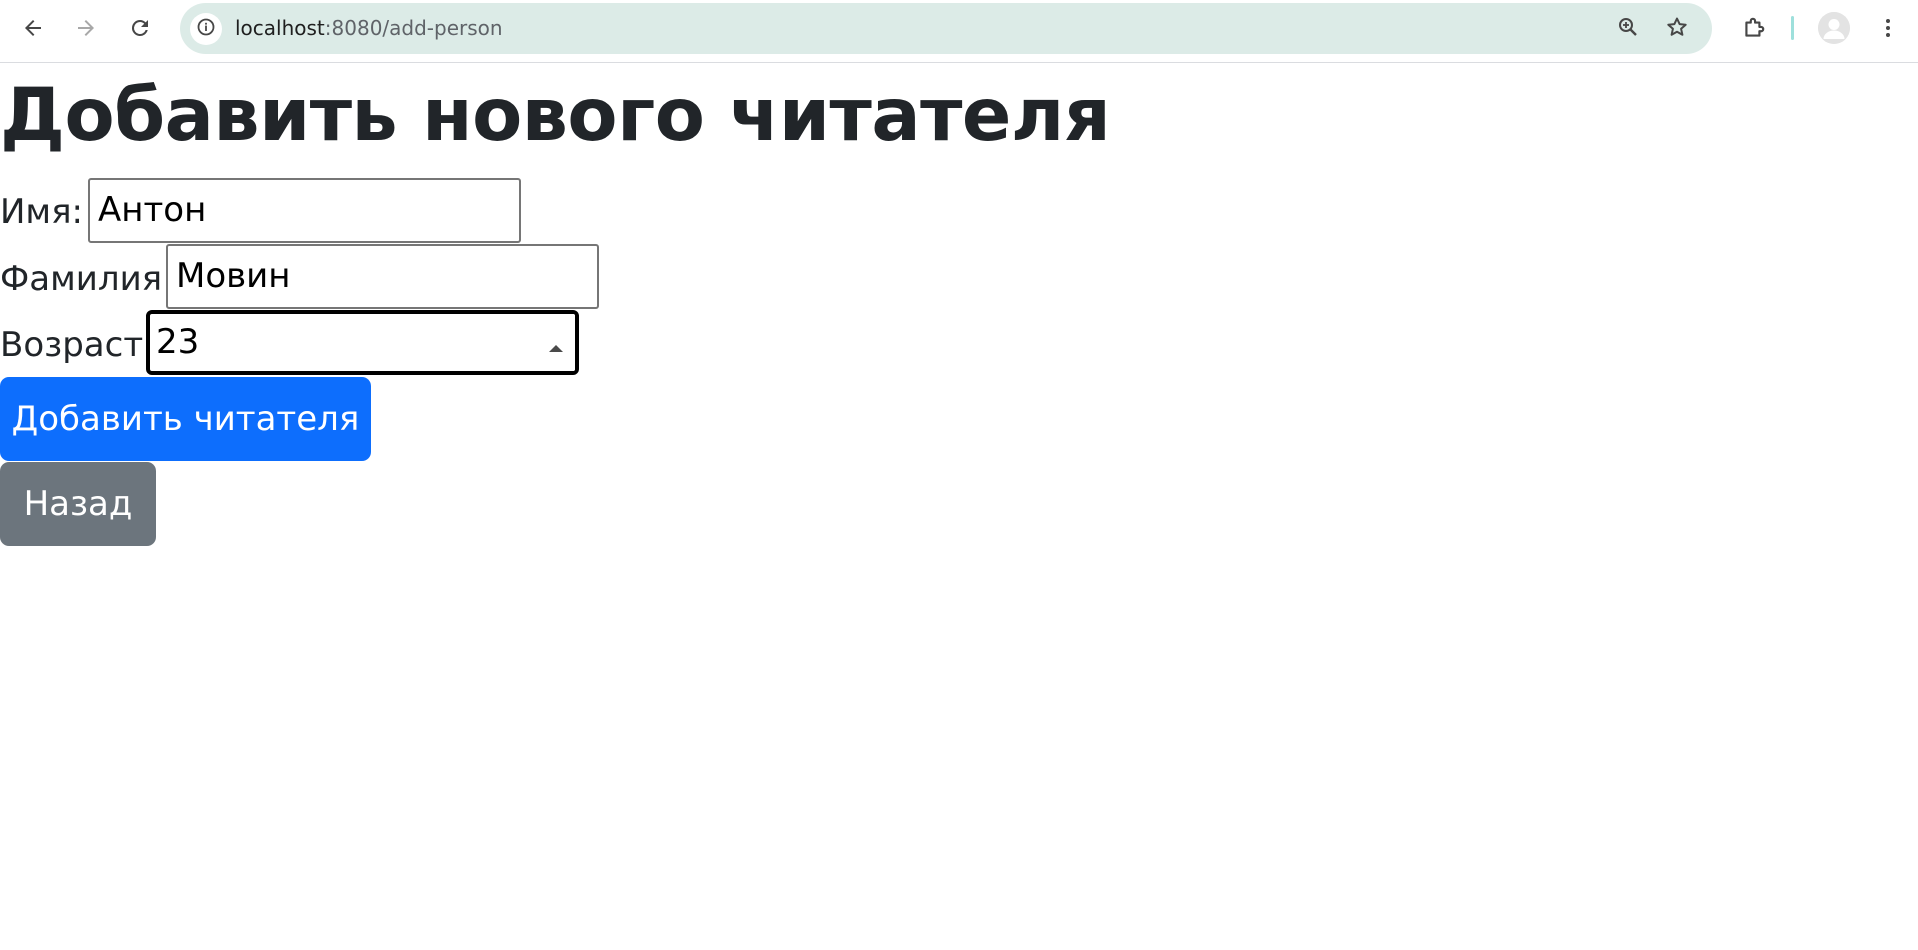 The width and height of the screenshot is (1918, 950). What do you see at coordinates (178, 342) in the screenshot?
I see `age-value: 23` at bounding box center [178, 342].